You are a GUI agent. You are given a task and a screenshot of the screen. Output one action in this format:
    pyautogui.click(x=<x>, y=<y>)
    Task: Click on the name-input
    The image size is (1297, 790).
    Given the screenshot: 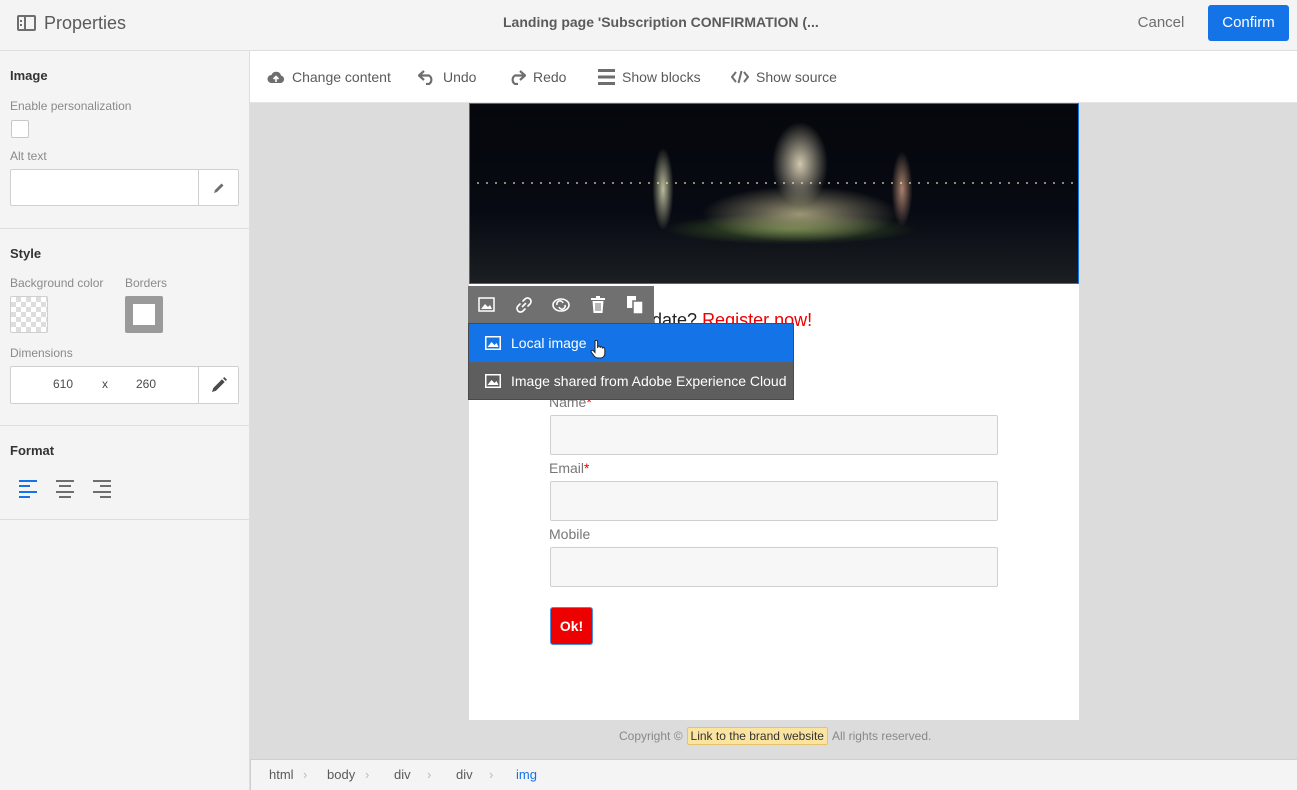 What is the action you would take?
    pyautogui.click(x=774, y=435)
    